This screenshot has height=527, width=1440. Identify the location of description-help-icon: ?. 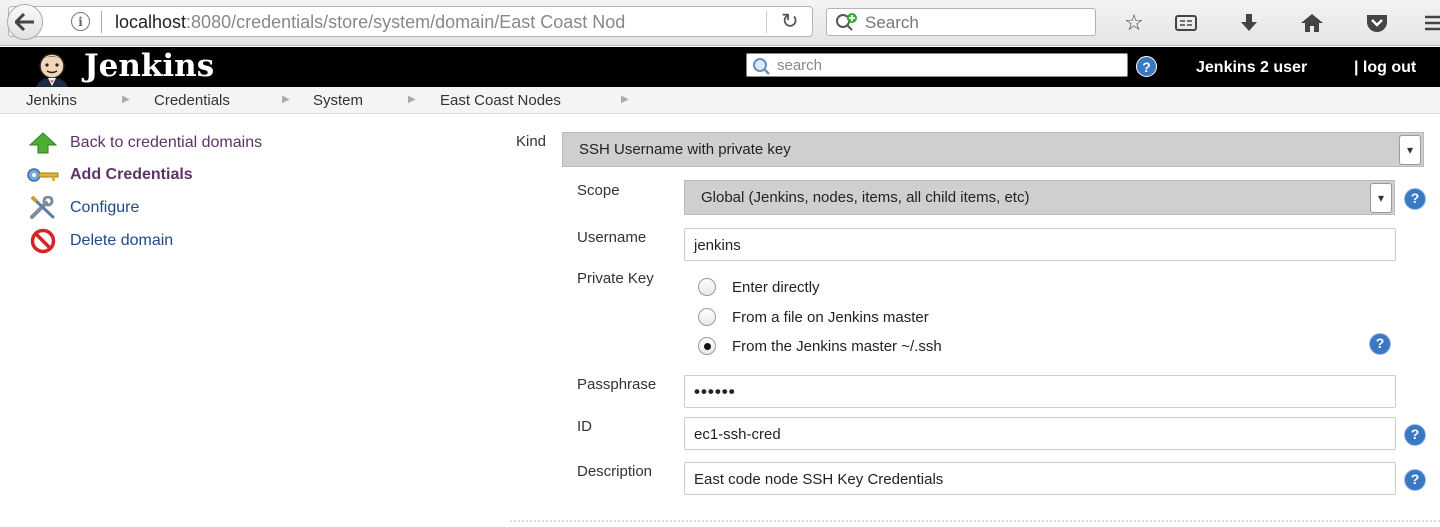
(1415, 480).